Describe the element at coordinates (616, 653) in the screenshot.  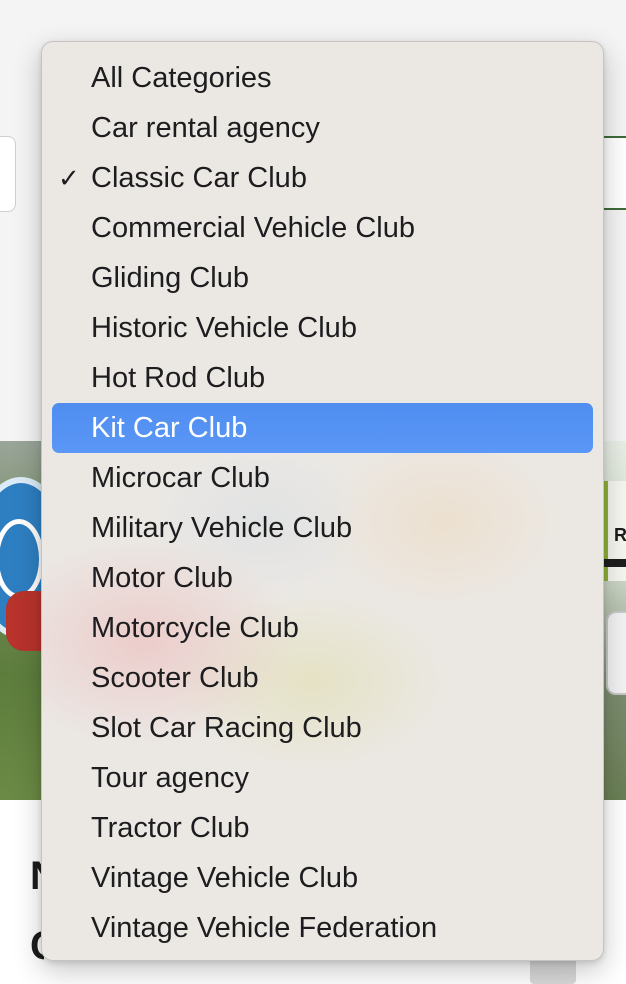
I see `white-car-image` at that location.